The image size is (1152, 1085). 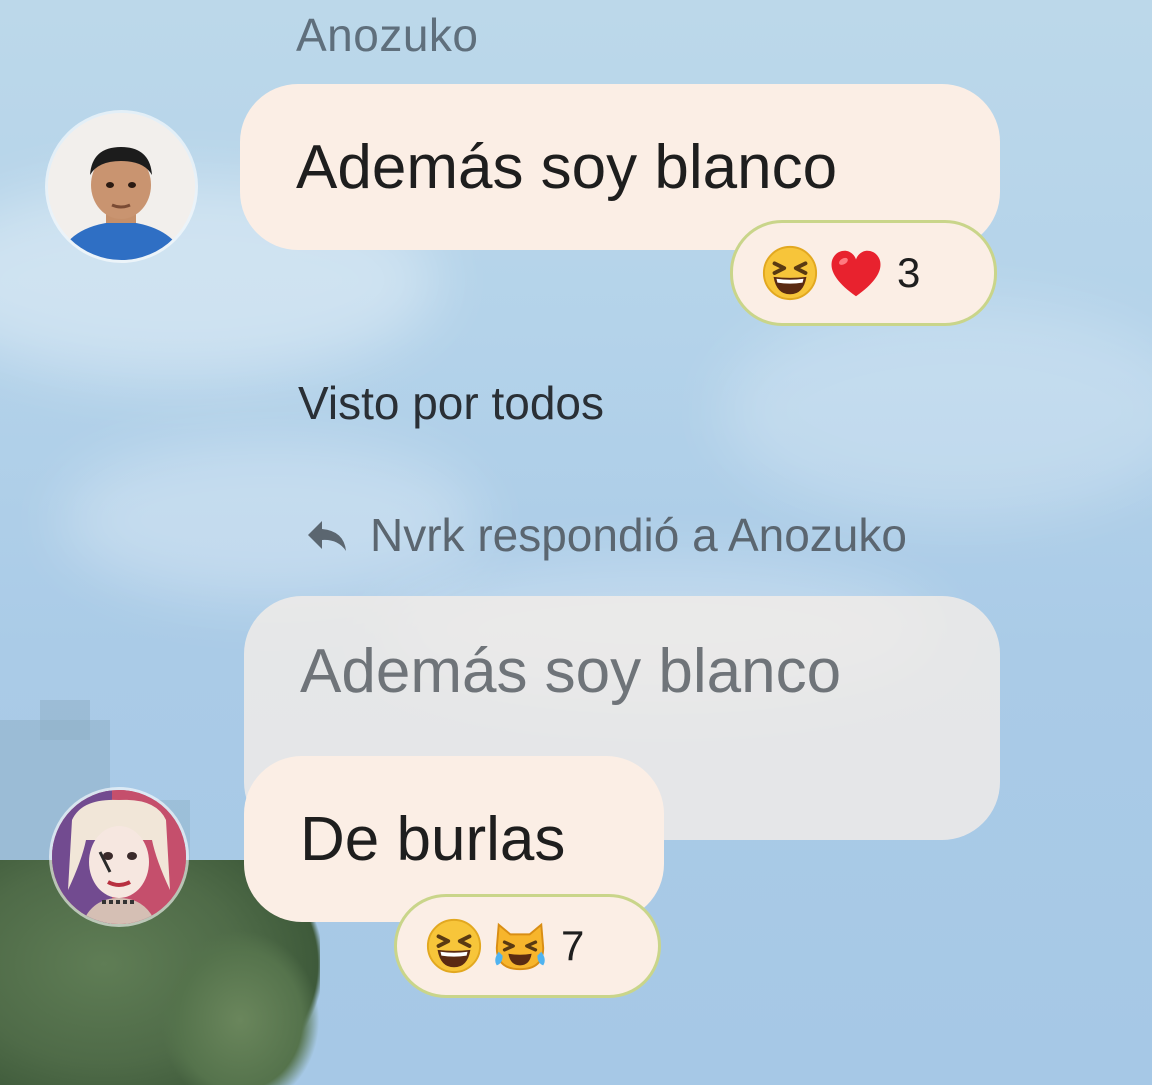 I want to click on reply-arrow-icon, so click(x=327, y=536).